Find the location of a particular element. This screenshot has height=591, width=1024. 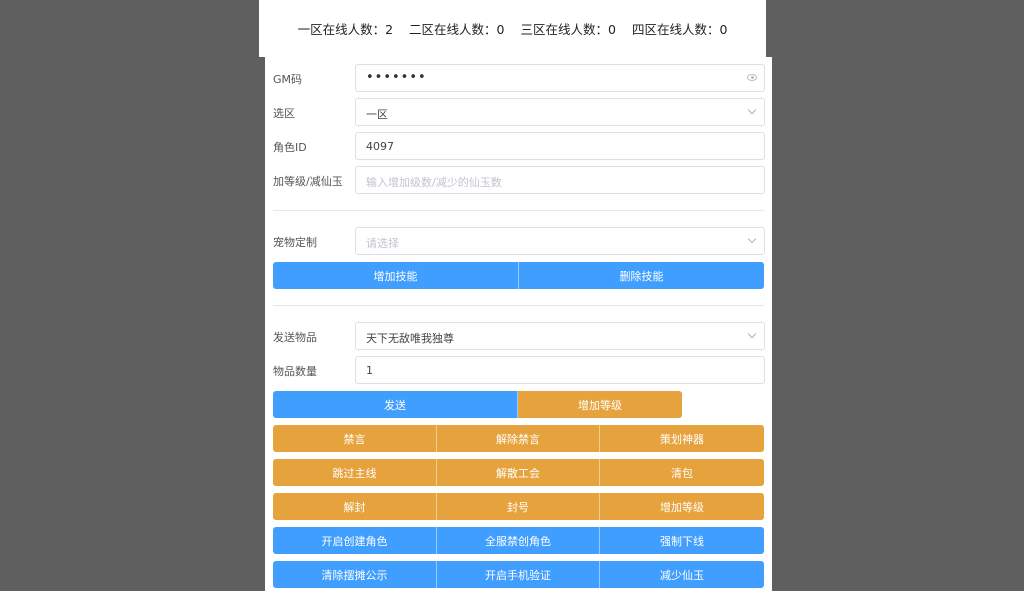

zone-value: 一区 is located at coordinates (377, 114).